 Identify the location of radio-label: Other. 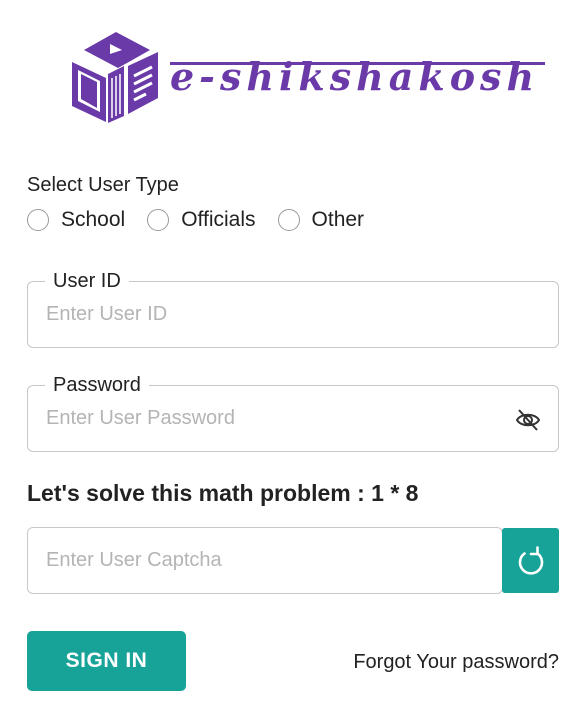
(338, 219).